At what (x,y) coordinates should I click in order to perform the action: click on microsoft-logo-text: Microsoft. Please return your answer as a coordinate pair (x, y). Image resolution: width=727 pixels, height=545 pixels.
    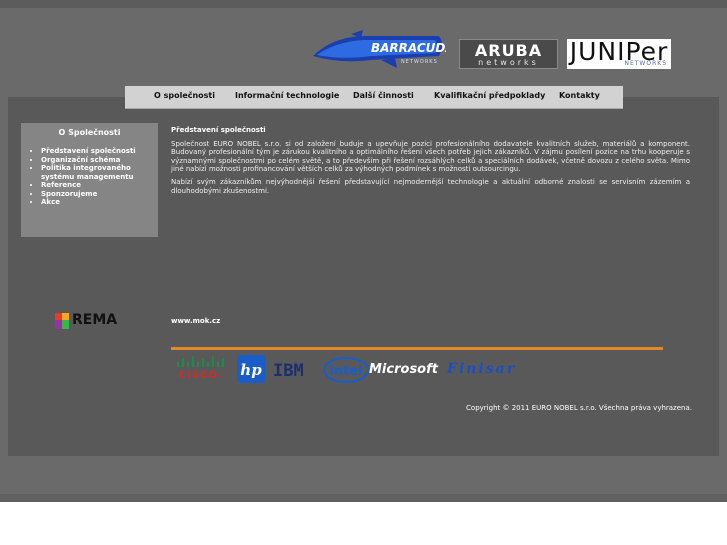
    Looking at the image, I should click on (403, 369).